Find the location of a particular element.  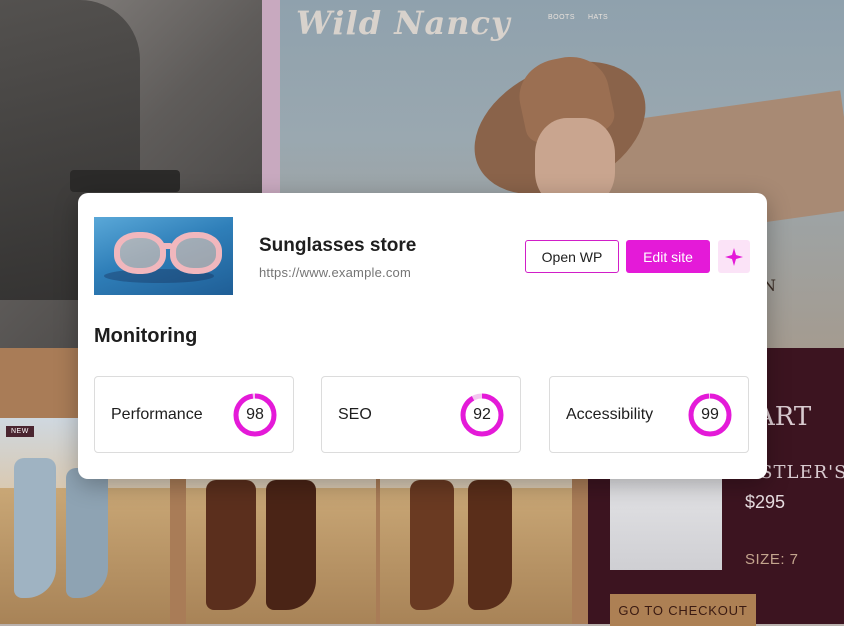

cart-price: $295 is located at coordinates (765, 502).